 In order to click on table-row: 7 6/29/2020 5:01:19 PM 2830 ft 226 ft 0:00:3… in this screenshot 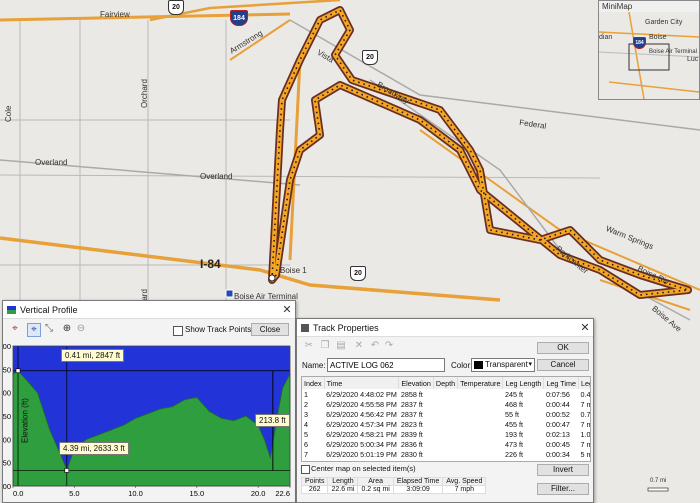, I will do `click(446, 454)`.